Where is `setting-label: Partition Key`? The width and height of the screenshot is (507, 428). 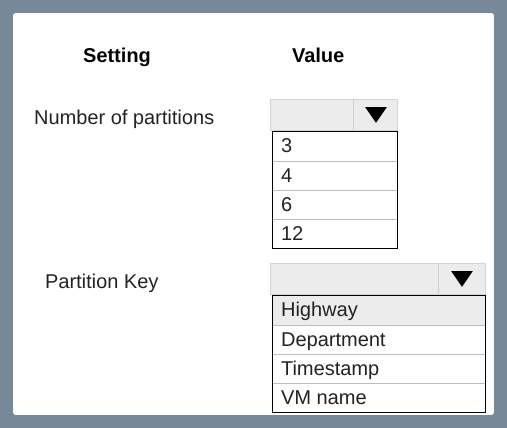
setting-label: Partition Key is located at coordinates (101, 282).